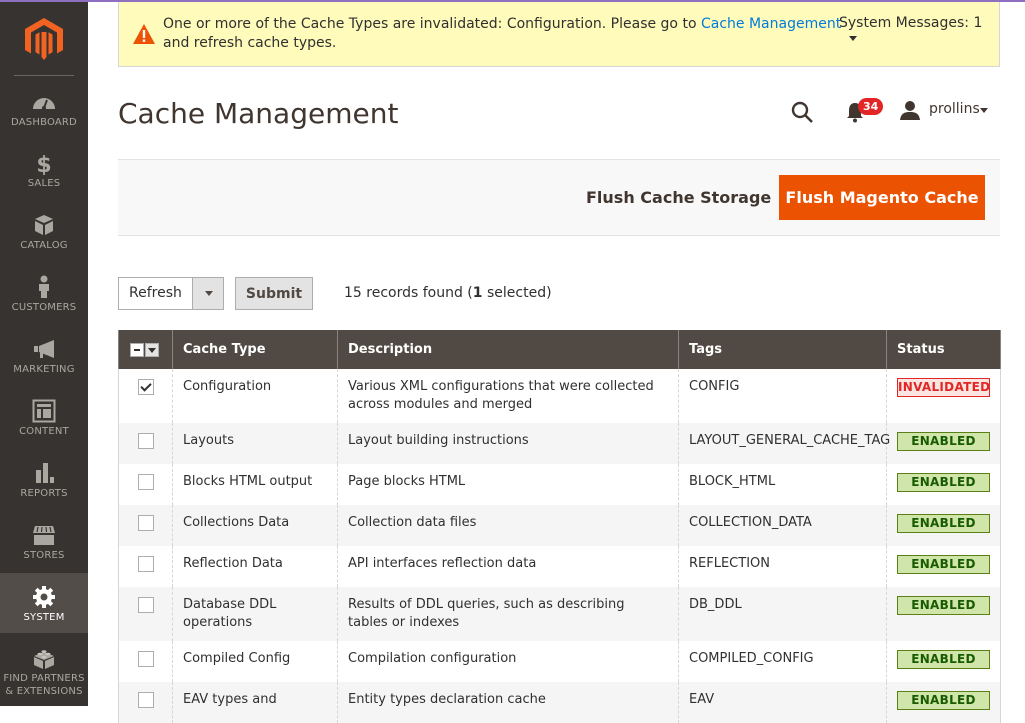 This screenshot has height=723, width=1025. Describe the element at coordinates (44, 104) in the screenshot. I see `dashboard-icon` at that location.